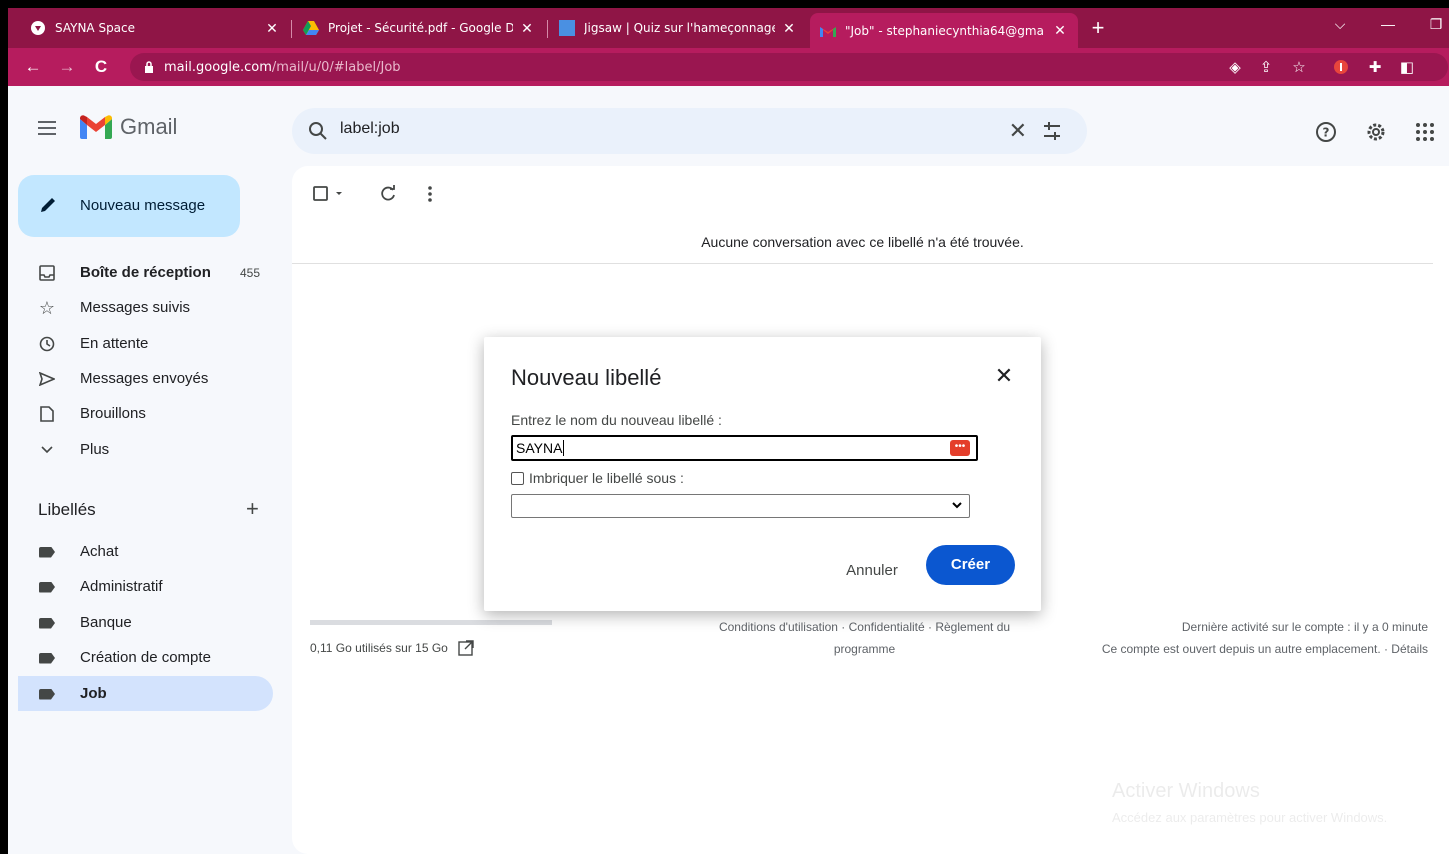 The height and width of the screenshot is (854, 1449). What do you see at coordinates (1340, 24) in the screenshot?
I see `tab-search-icon: ⌵` at bounding box center [1340, 24].